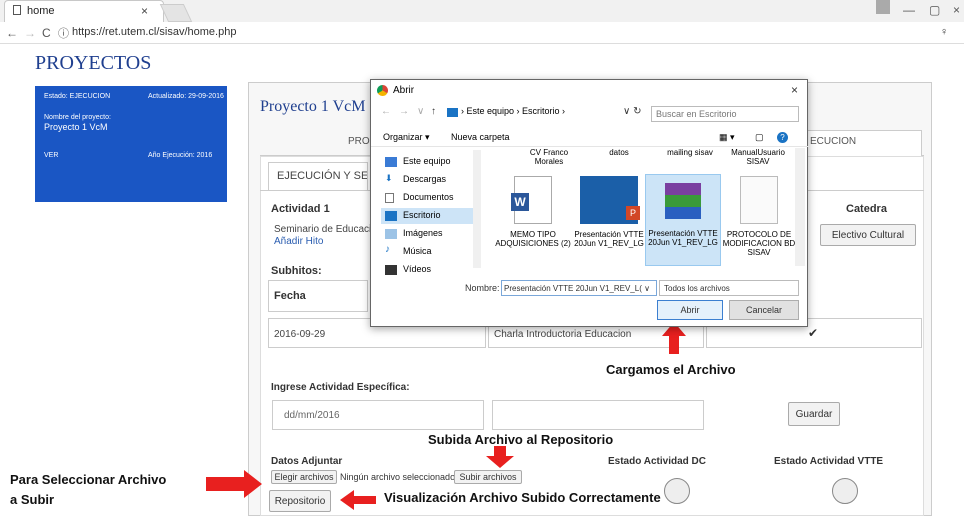 The width and height of the screenshot is (964, 516). I want to click on folder-path-icon, so click(452, 112).